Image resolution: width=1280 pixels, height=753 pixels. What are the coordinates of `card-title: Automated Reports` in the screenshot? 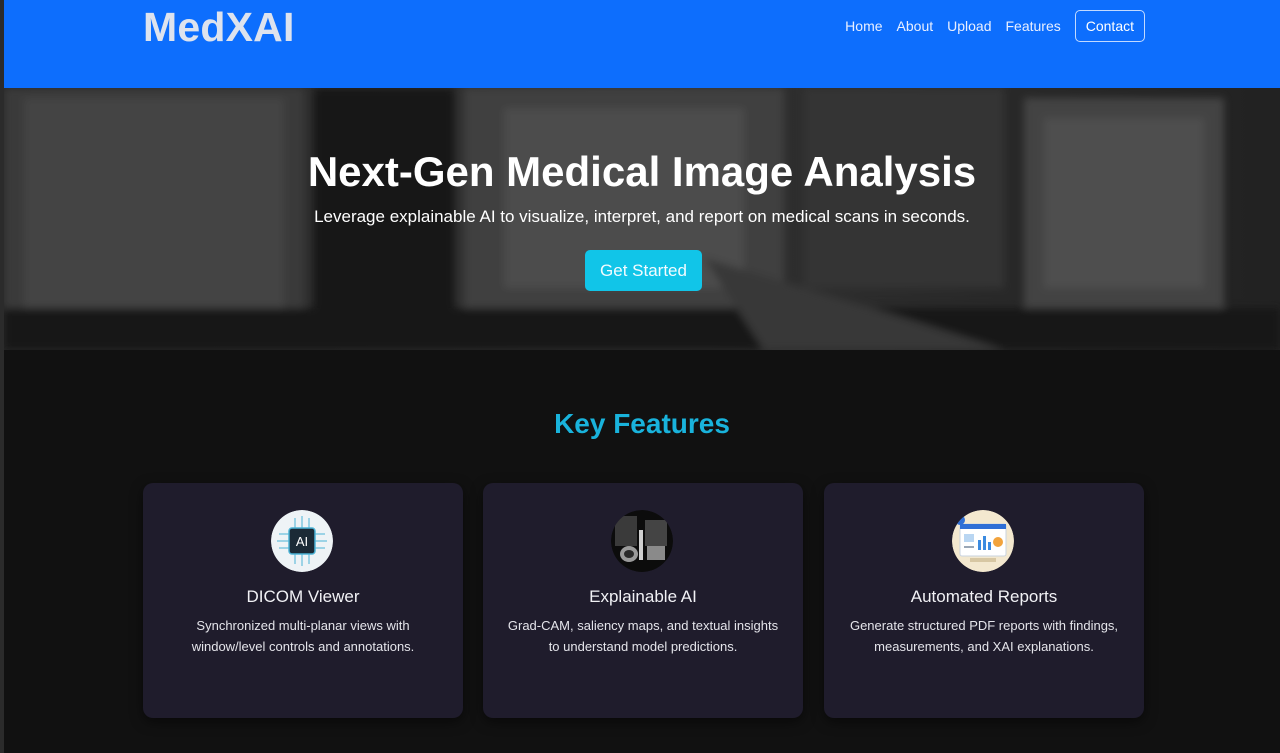 It's located at (984, 596).